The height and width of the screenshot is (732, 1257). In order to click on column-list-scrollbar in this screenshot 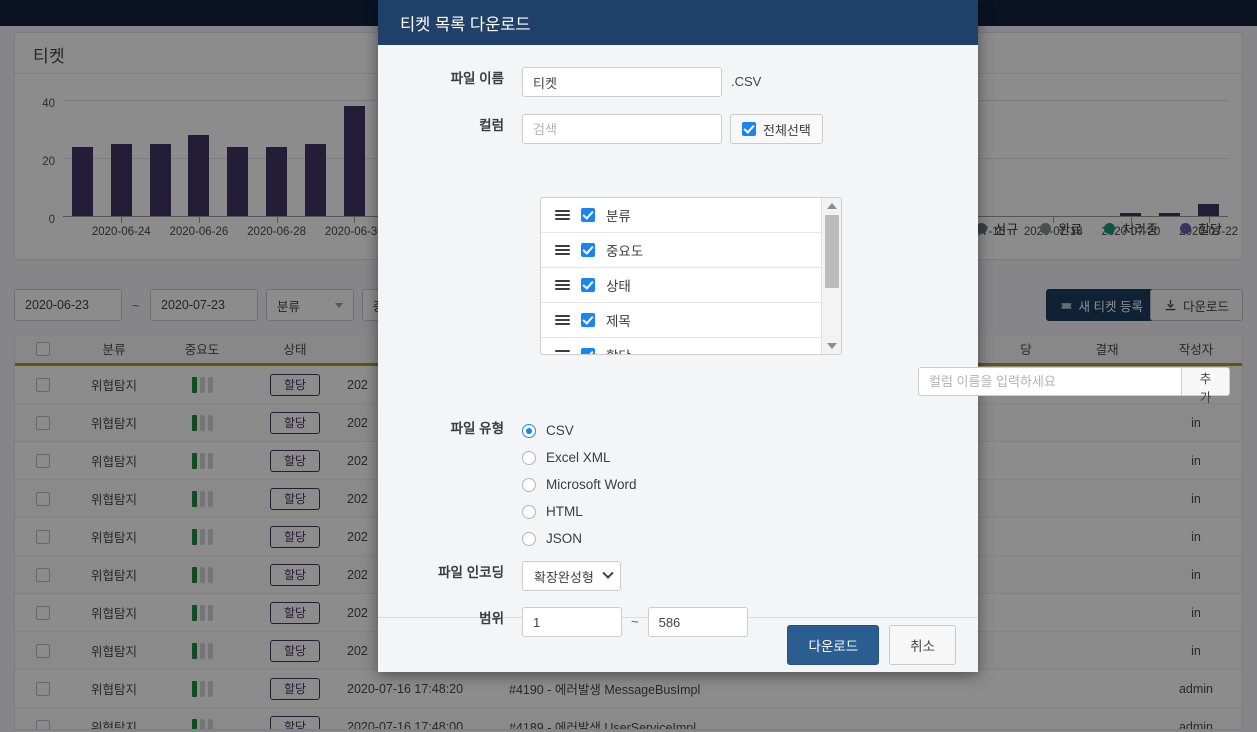, I will do `click(831, 276)`.